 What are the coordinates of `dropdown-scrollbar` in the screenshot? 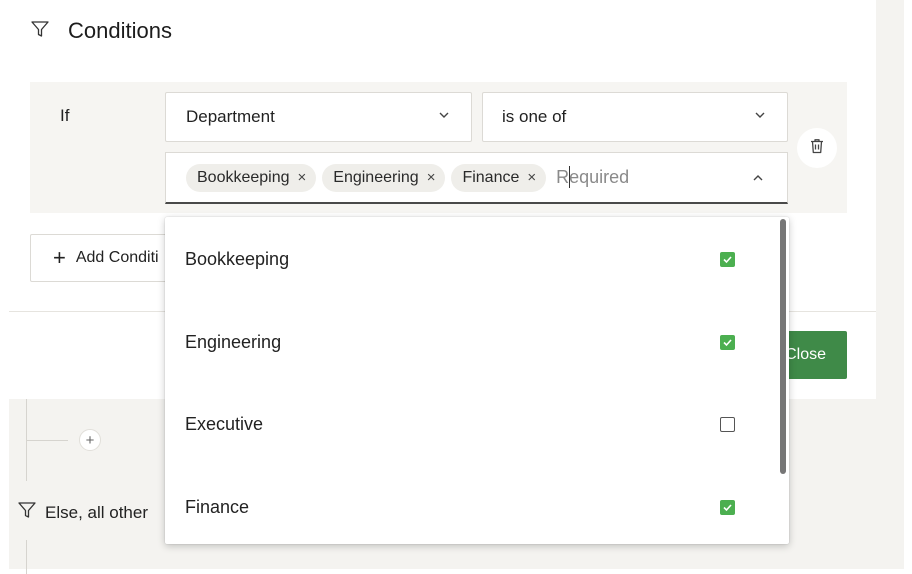 It's located at (783, 346).